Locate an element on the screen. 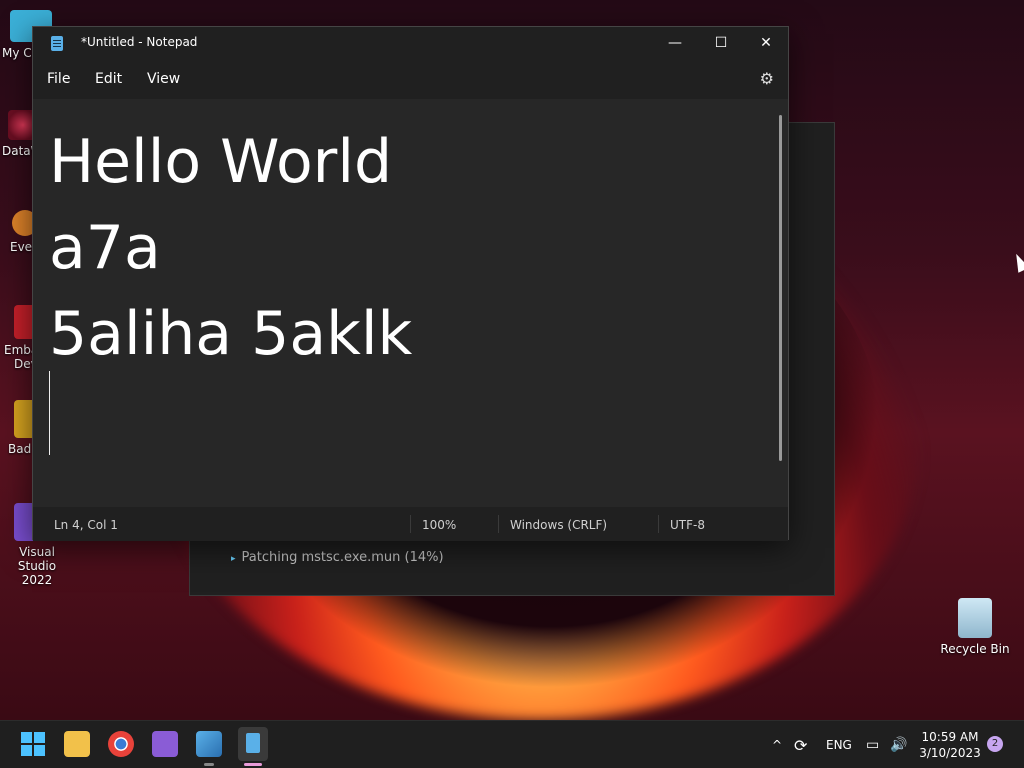 Image resolution: width=1024 pixels, height=768 pixels. minimize-icon: — is located at coordinates (675, 43).